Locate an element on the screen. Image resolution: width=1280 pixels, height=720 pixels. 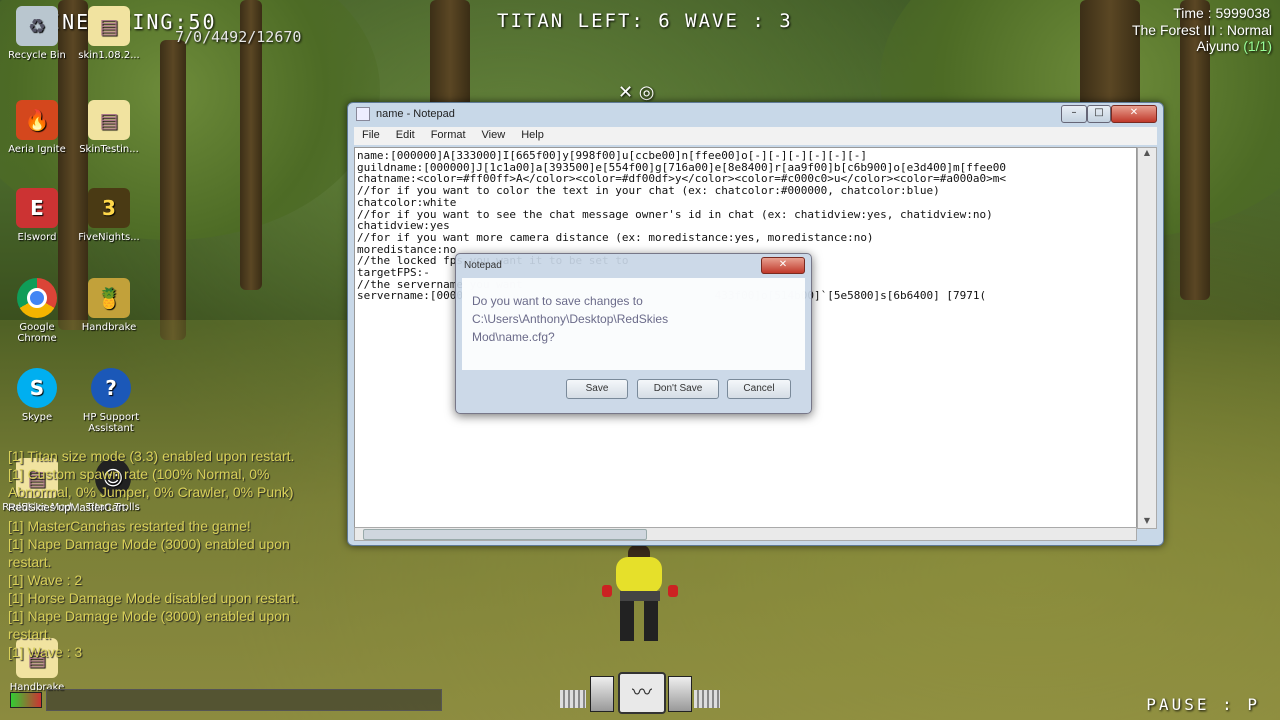
chat-line: [1] Wave : 2 is located at coordinates (45, 580).